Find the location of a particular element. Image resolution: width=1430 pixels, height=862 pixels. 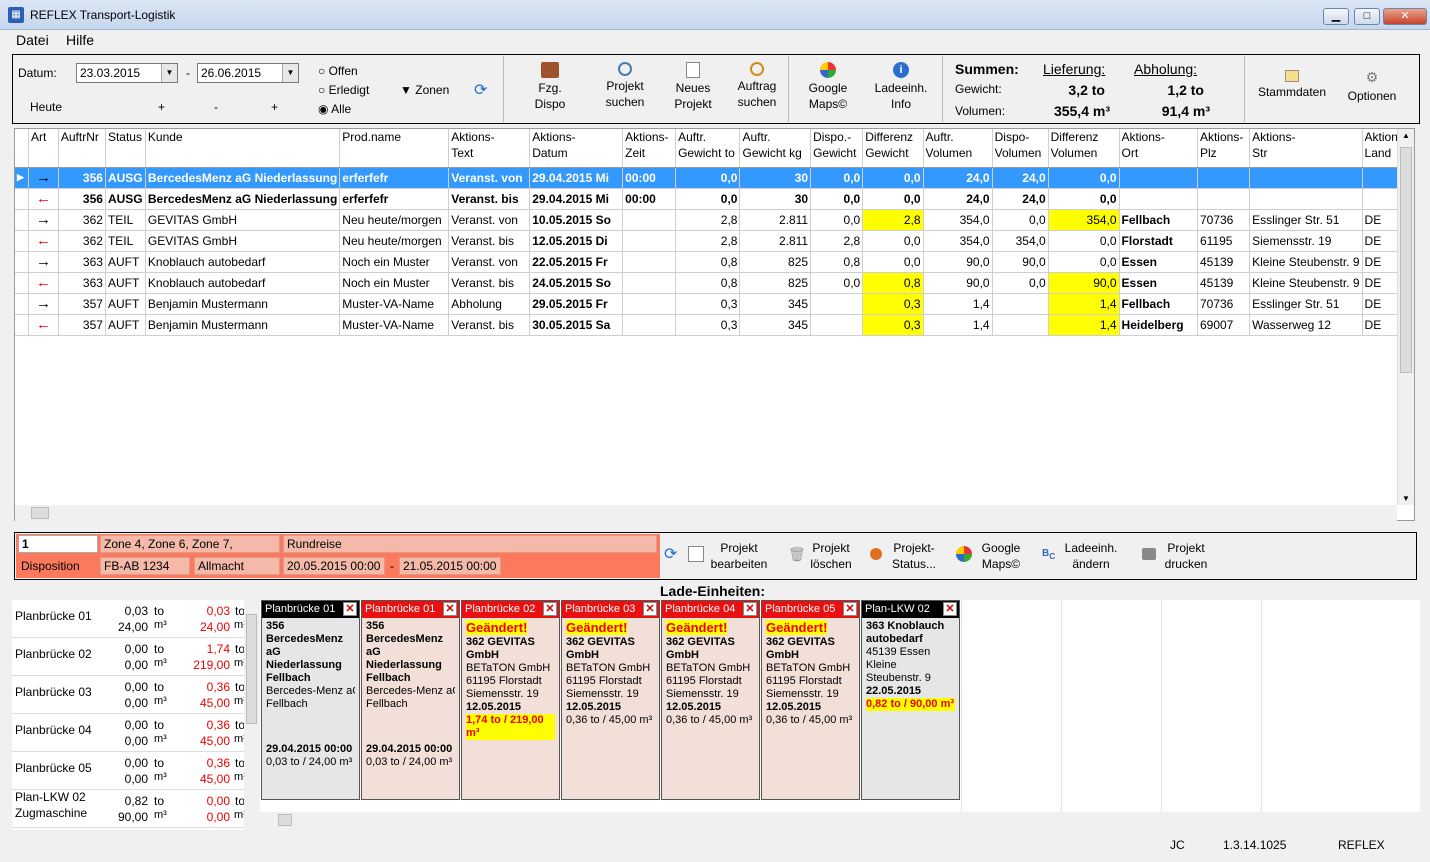

table-cell: 12.05.2015 Di is located at coordinates (576, 241).